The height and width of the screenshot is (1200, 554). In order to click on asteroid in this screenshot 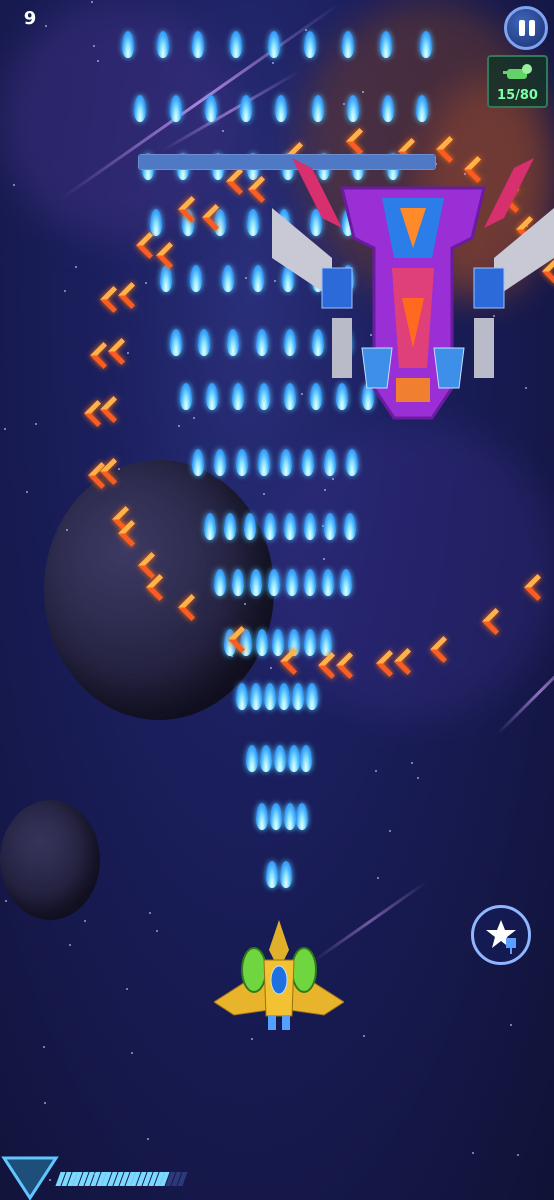, I will do `click(50, 860)`.